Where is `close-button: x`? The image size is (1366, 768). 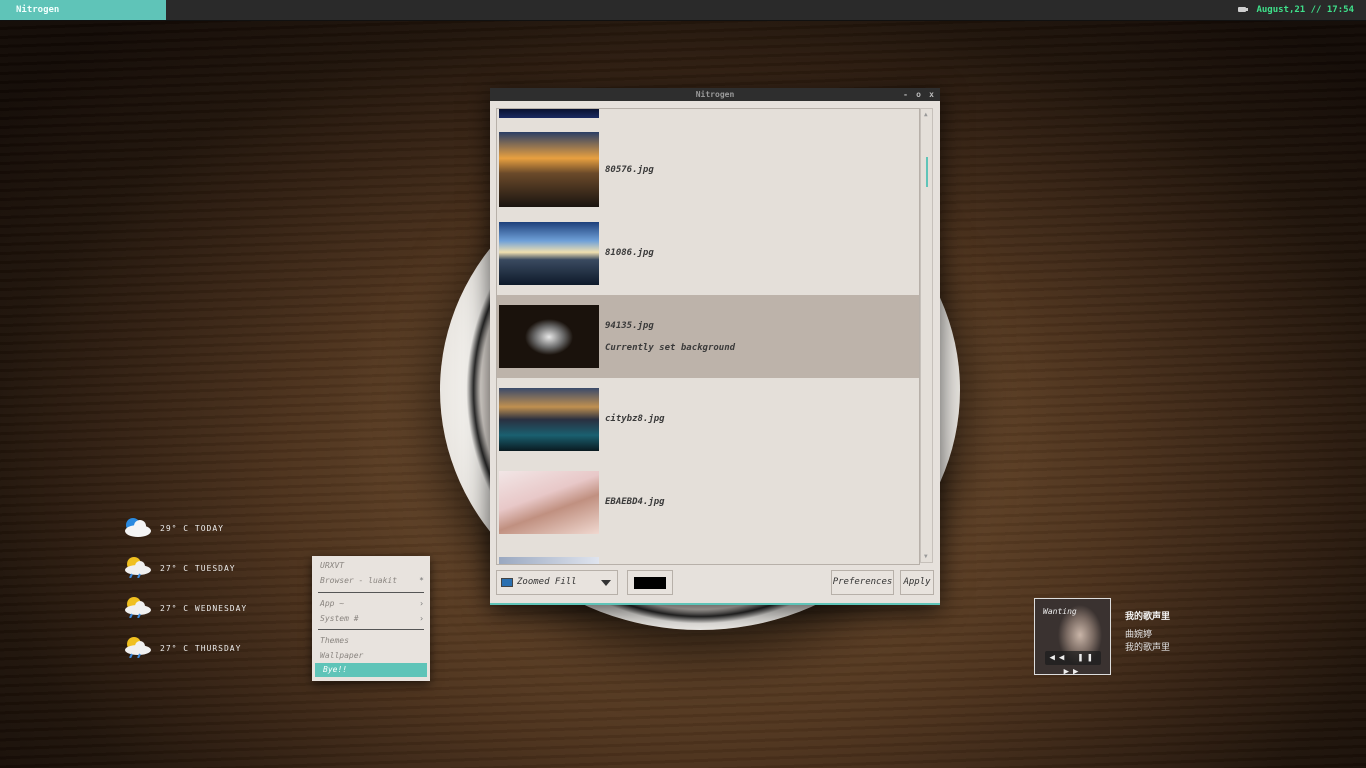 close-button: x is located at coordinates (931, 94).